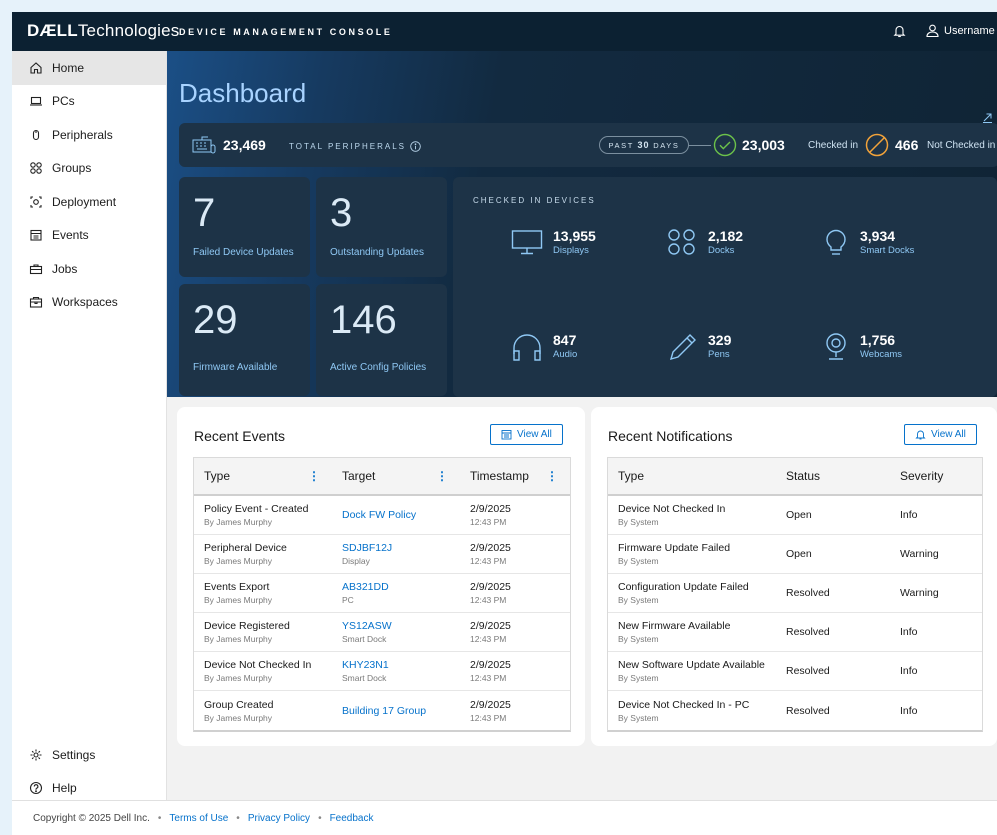 Image resolution: width=997 pixels, height=835 pixels. What do you see at coordinates (833, 476) in the screenshot?
I see `column-header-status: Status` at bounding box center [833, 476].